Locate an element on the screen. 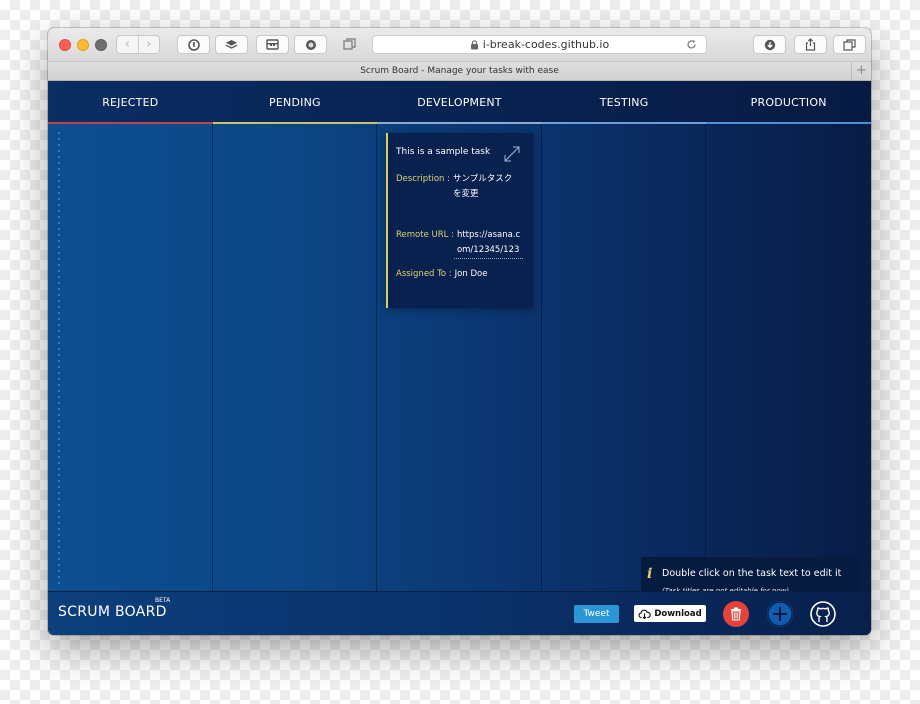 The height and width of the screenshot is (704, 920). drop-zone-dots is located at coordinates (59, 357).